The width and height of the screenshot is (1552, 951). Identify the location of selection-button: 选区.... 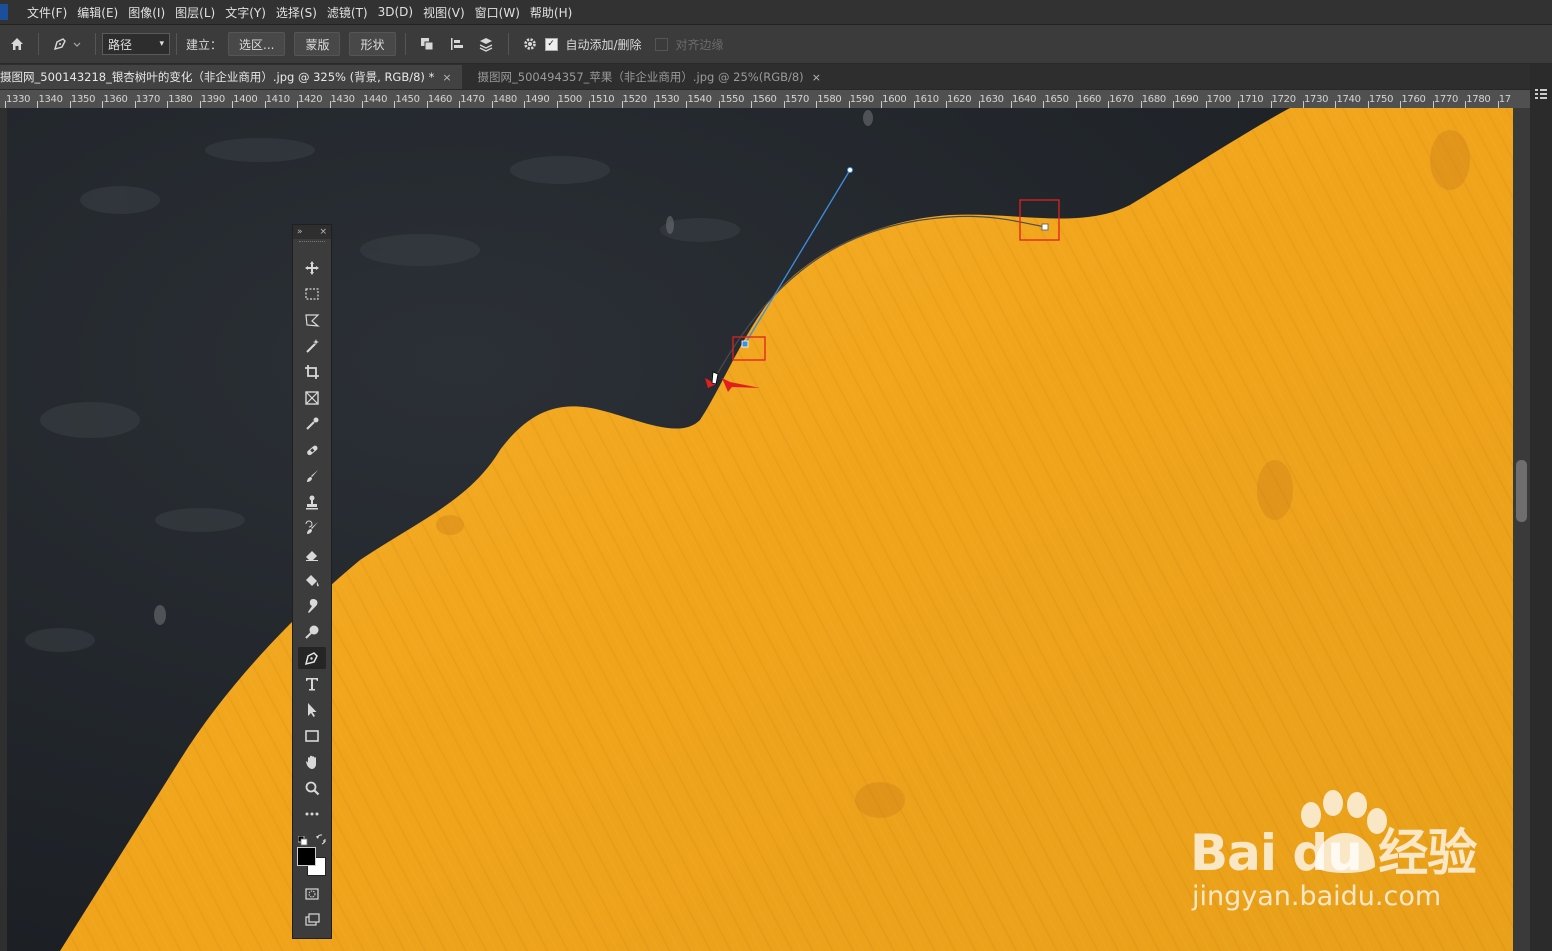
(257, 44).